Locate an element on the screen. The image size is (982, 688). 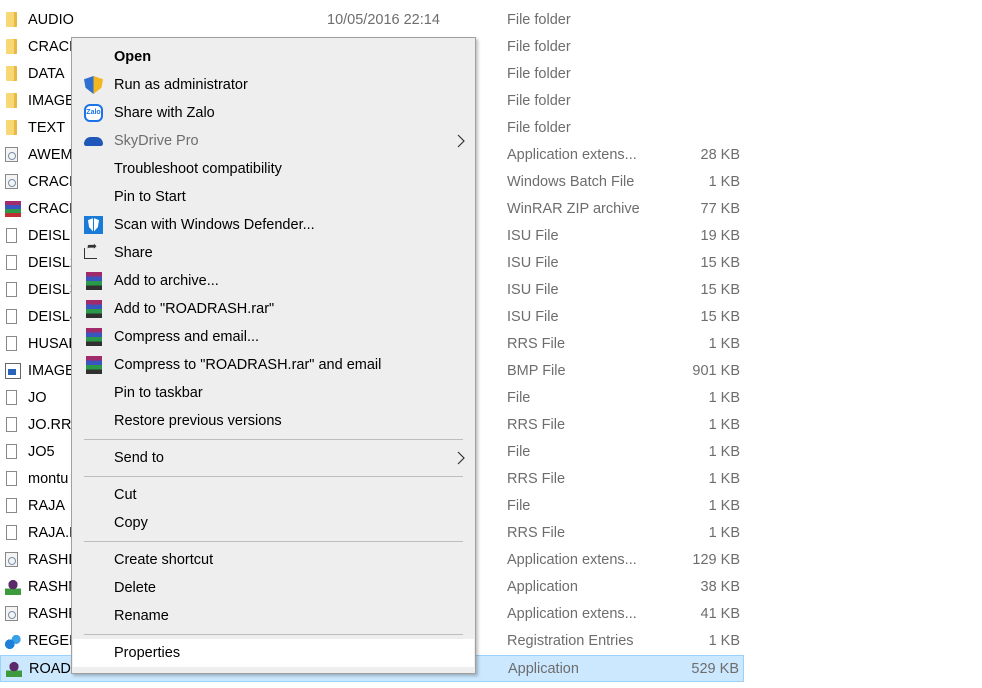
menu-item-add-to-roadrash-rar: Add to "ROADRASH.rar" is located at coordinates (273, 309).